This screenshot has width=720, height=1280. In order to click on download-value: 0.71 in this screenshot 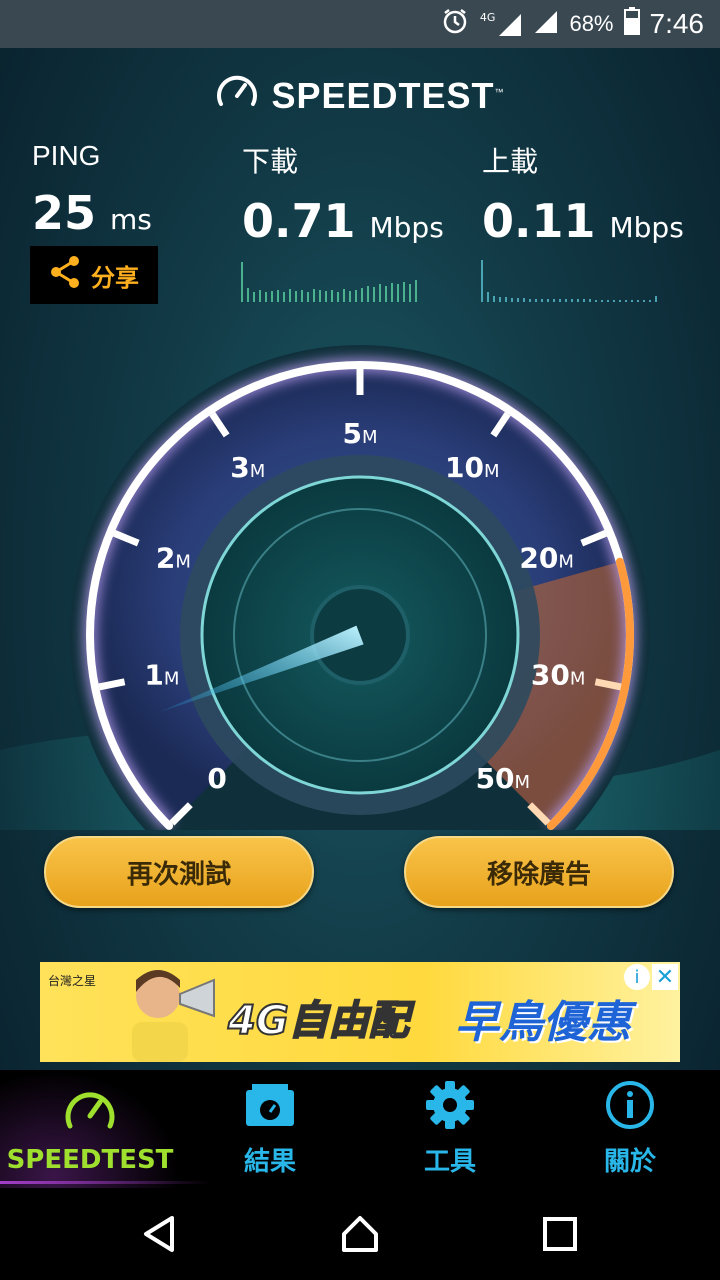, I will do `click(299, 221)`.